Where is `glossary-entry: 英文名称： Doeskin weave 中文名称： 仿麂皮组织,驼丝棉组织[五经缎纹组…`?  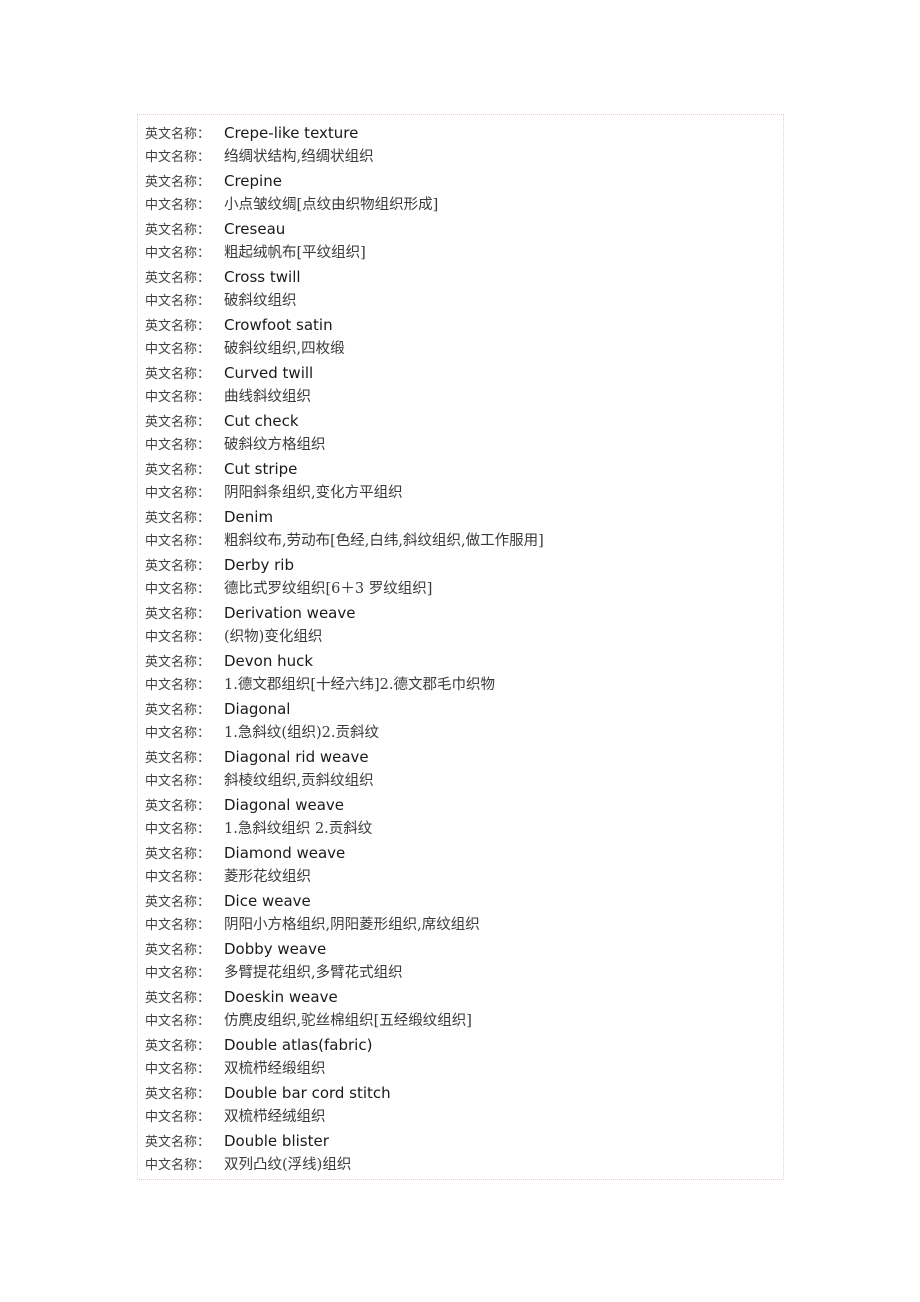
glossary-entry: 英文名称： Doeskin weave 中文名称： 仿麂皮组织,驼丝棉组织[五经缎纹组… is located at coordinates (460, 1009).